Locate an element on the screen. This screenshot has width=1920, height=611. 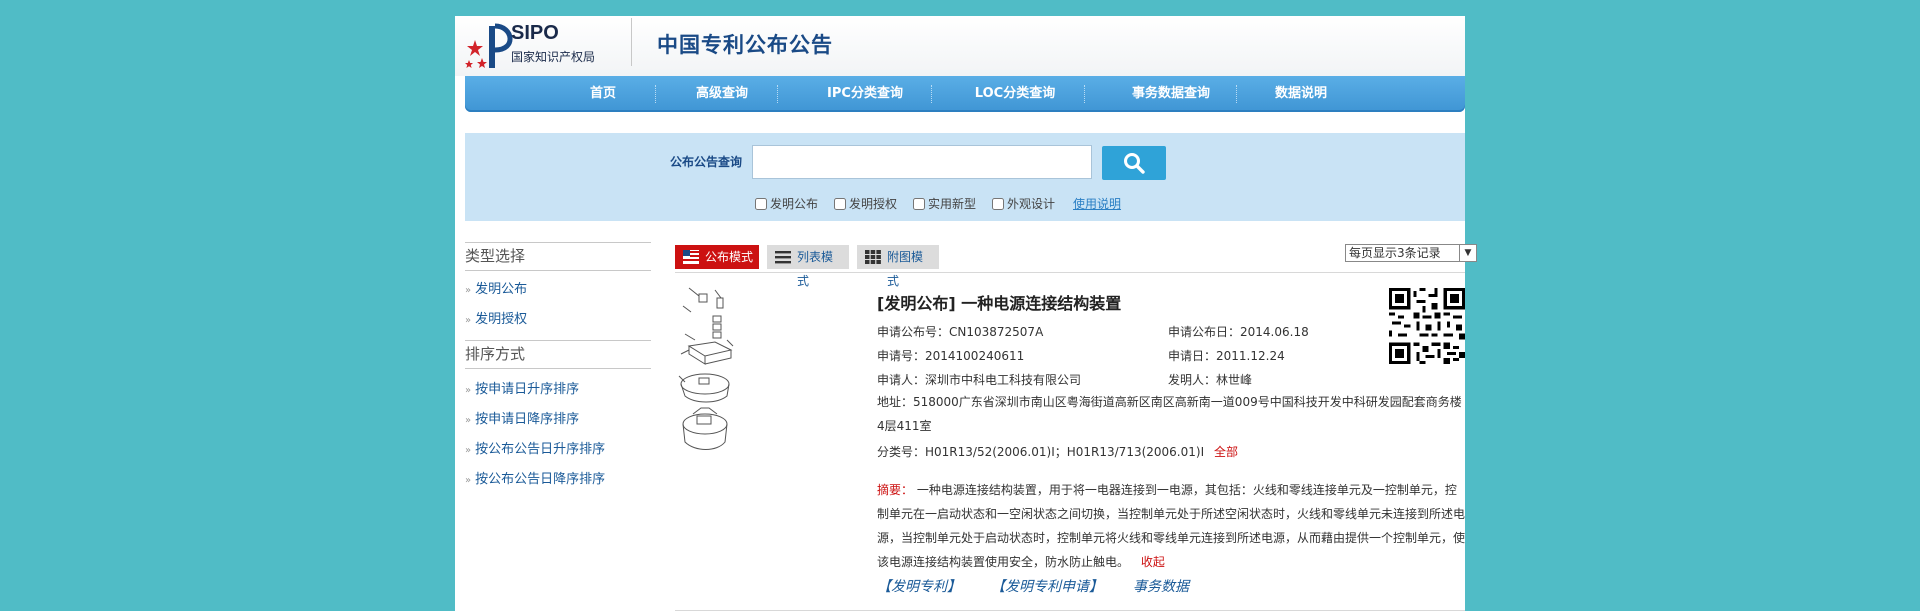
abstract-label: 摘要： is located at coordinates (895, 490).